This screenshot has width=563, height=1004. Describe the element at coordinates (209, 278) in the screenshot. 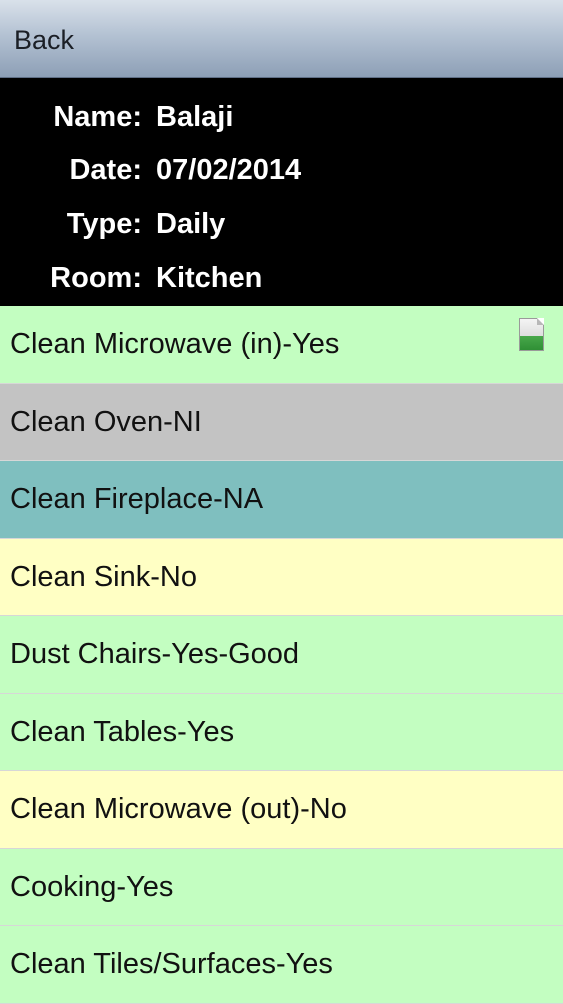

I see `room-value: Kitchen` at that location.